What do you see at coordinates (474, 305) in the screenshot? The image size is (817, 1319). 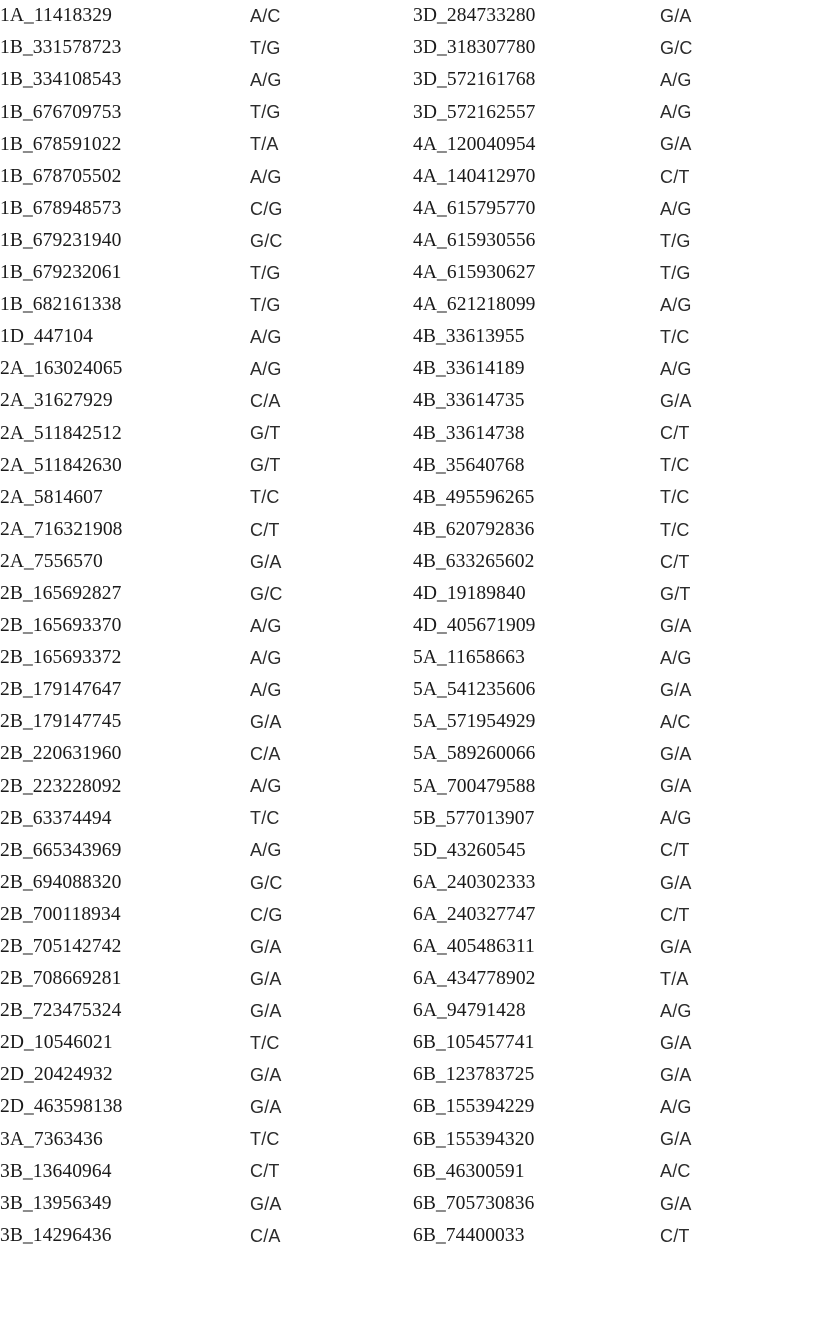 I see `marker-id-right: 4A_621218099` at bounding box center [474, 305].